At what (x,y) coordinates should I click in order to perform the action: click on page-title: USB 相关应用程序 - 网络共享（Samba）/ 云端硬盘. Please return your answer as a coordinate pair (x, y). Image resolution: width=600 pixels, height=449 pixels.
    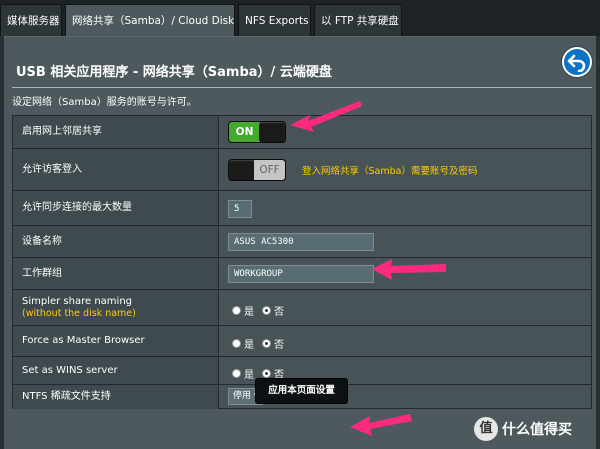
    Looking at the image, I should click on (174, 72).